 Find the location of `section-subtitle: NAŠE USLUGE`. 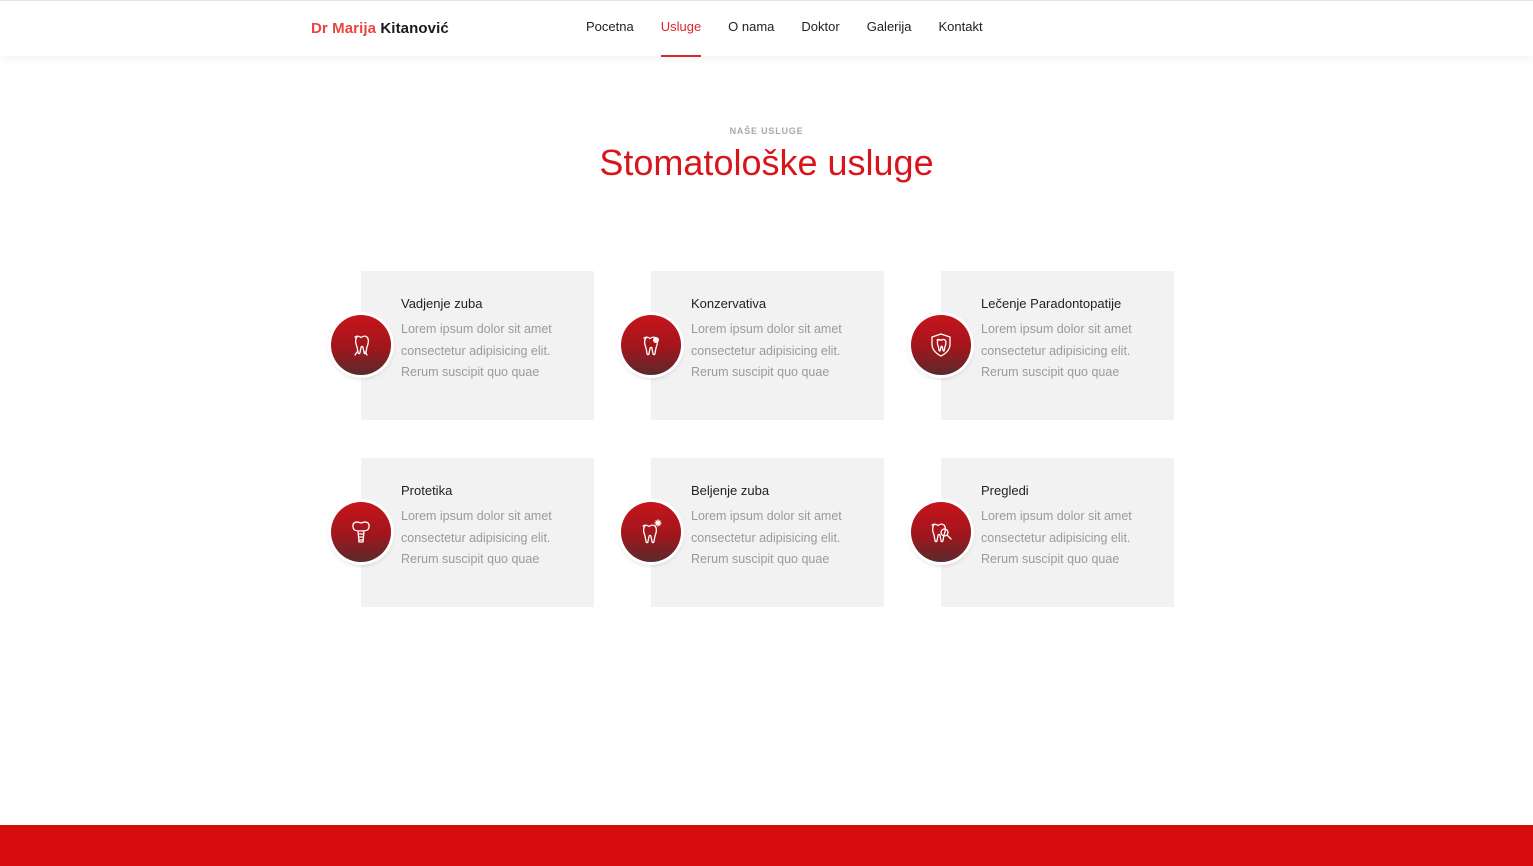

section-subtitle: NAŠE USLUGE is located at coordinates (766, 131).